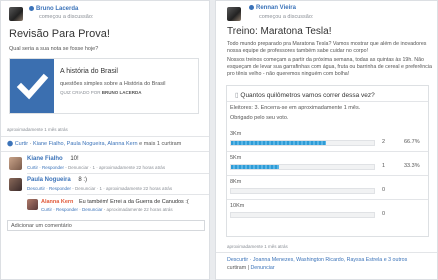 Image resolution: width=438 pixels, height=280 pixels. I want to click on poll-thanks: Obrigado pelo seu voto., so click(259, 118).